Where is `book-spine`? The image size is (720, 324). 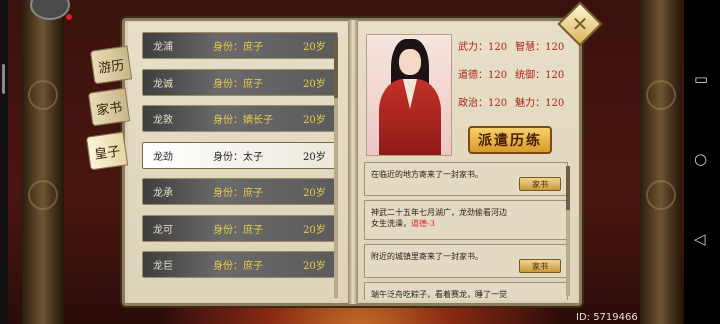 book-spine is located at coordinates (353, 162).